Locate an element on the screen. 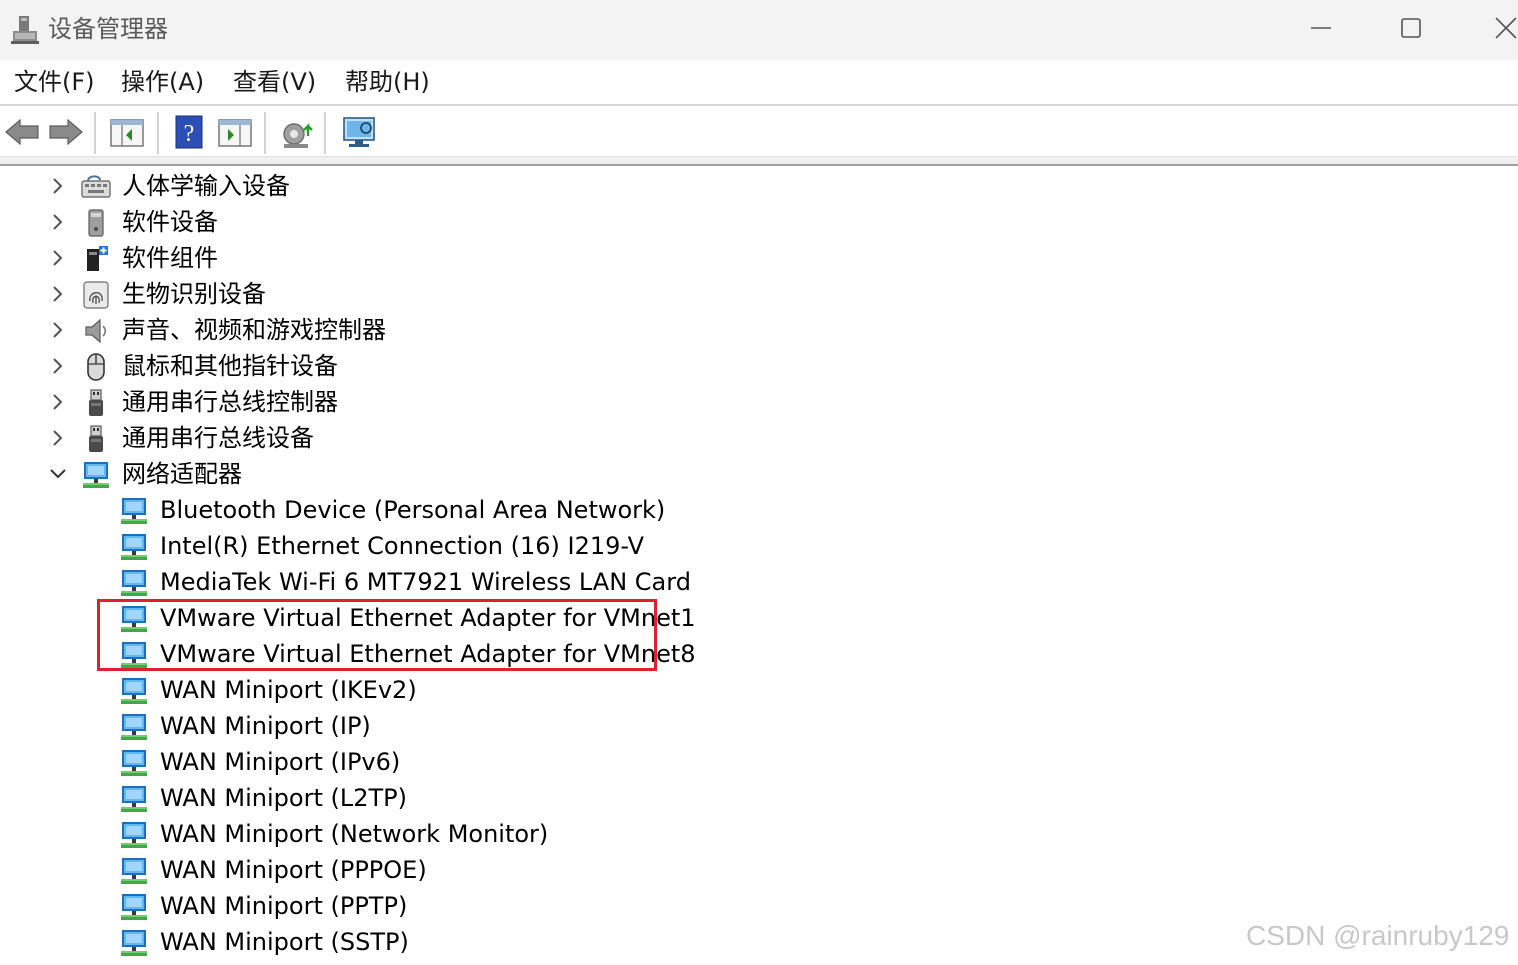 The width and height of the screenshot is (1518, 965). maximize-button is located at coordinates (1411, 28).